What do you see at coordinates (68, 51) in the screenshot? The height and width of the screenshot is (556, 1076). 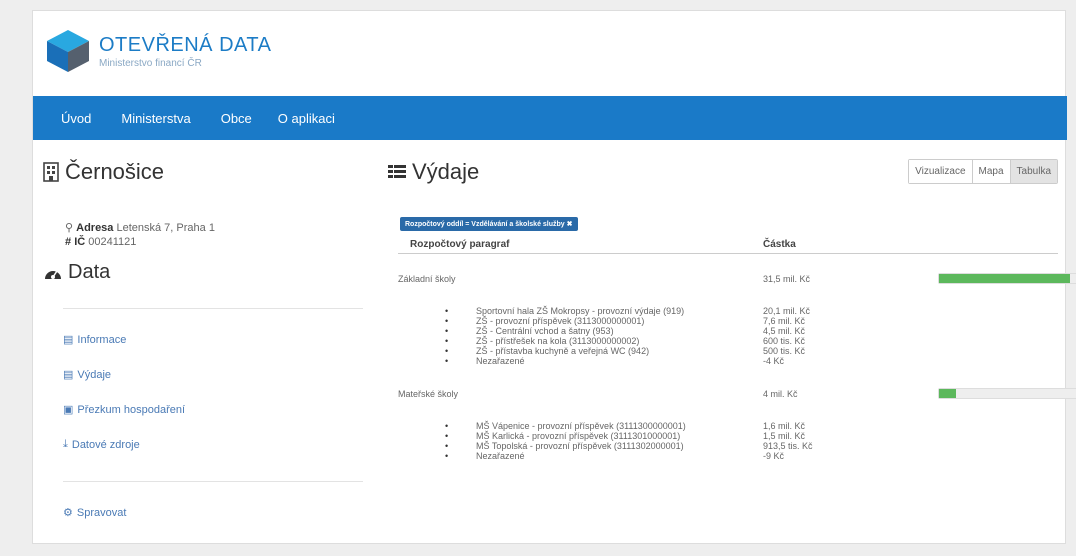 I see `cube-logo-icon` at bounding box center [68, 51].